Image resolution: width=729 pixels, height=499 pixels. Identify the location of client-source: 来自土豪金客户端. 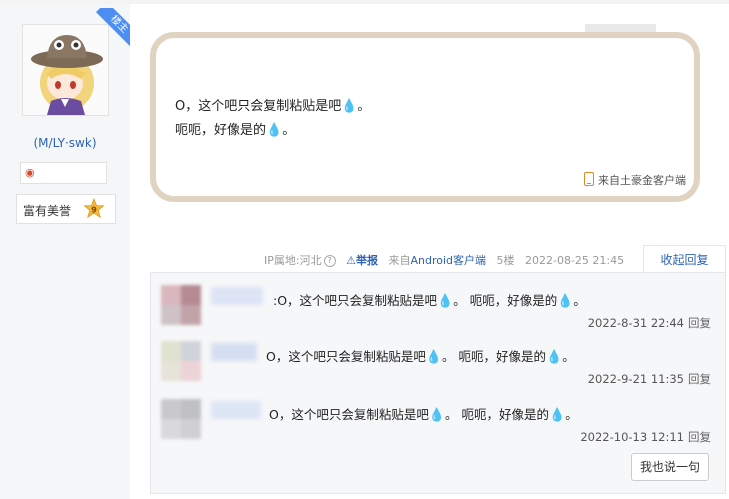
(635, 180).